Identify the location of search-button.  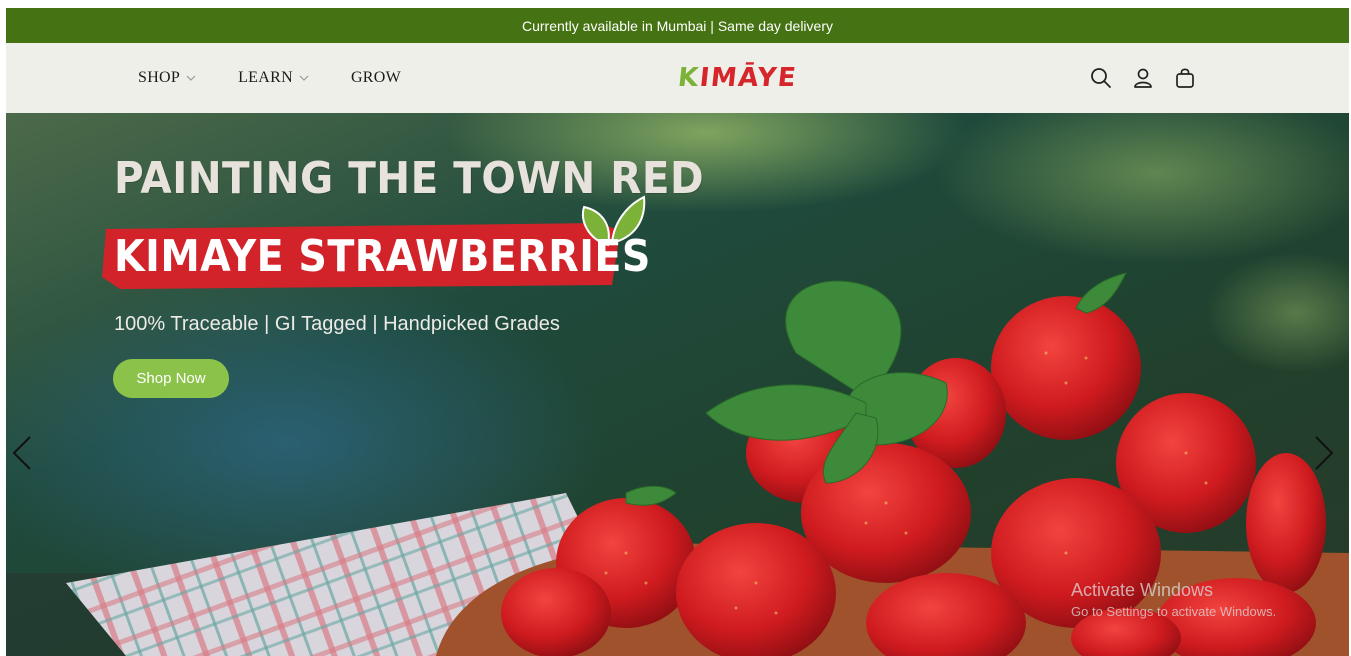
(1101, 78).